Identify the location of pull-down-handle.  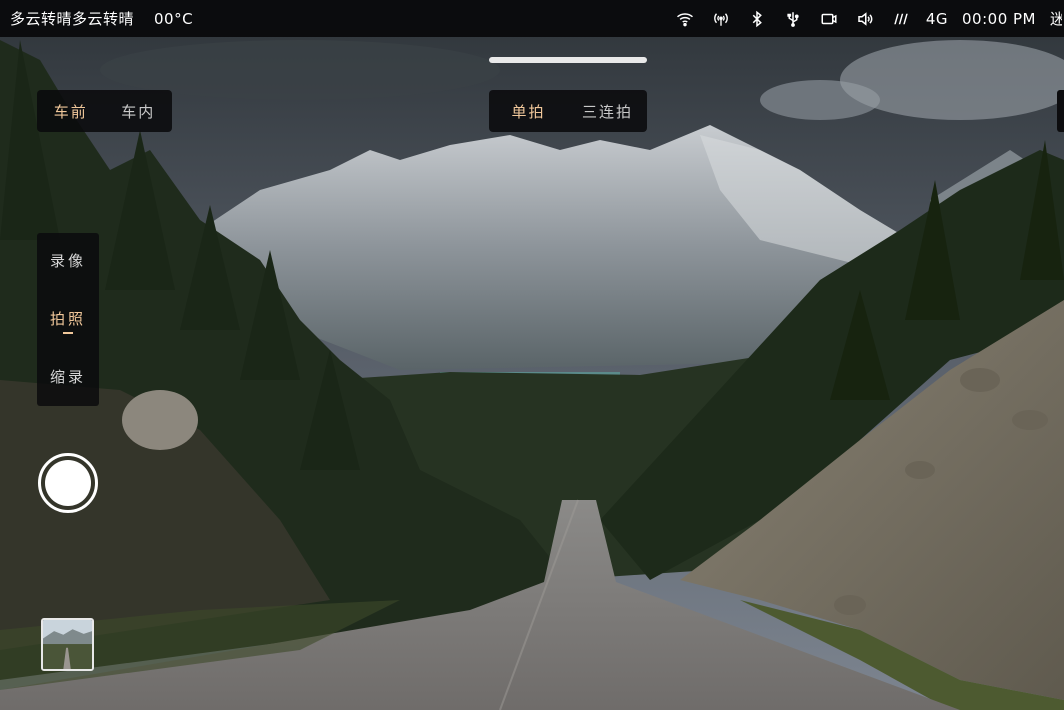
(568, 60).